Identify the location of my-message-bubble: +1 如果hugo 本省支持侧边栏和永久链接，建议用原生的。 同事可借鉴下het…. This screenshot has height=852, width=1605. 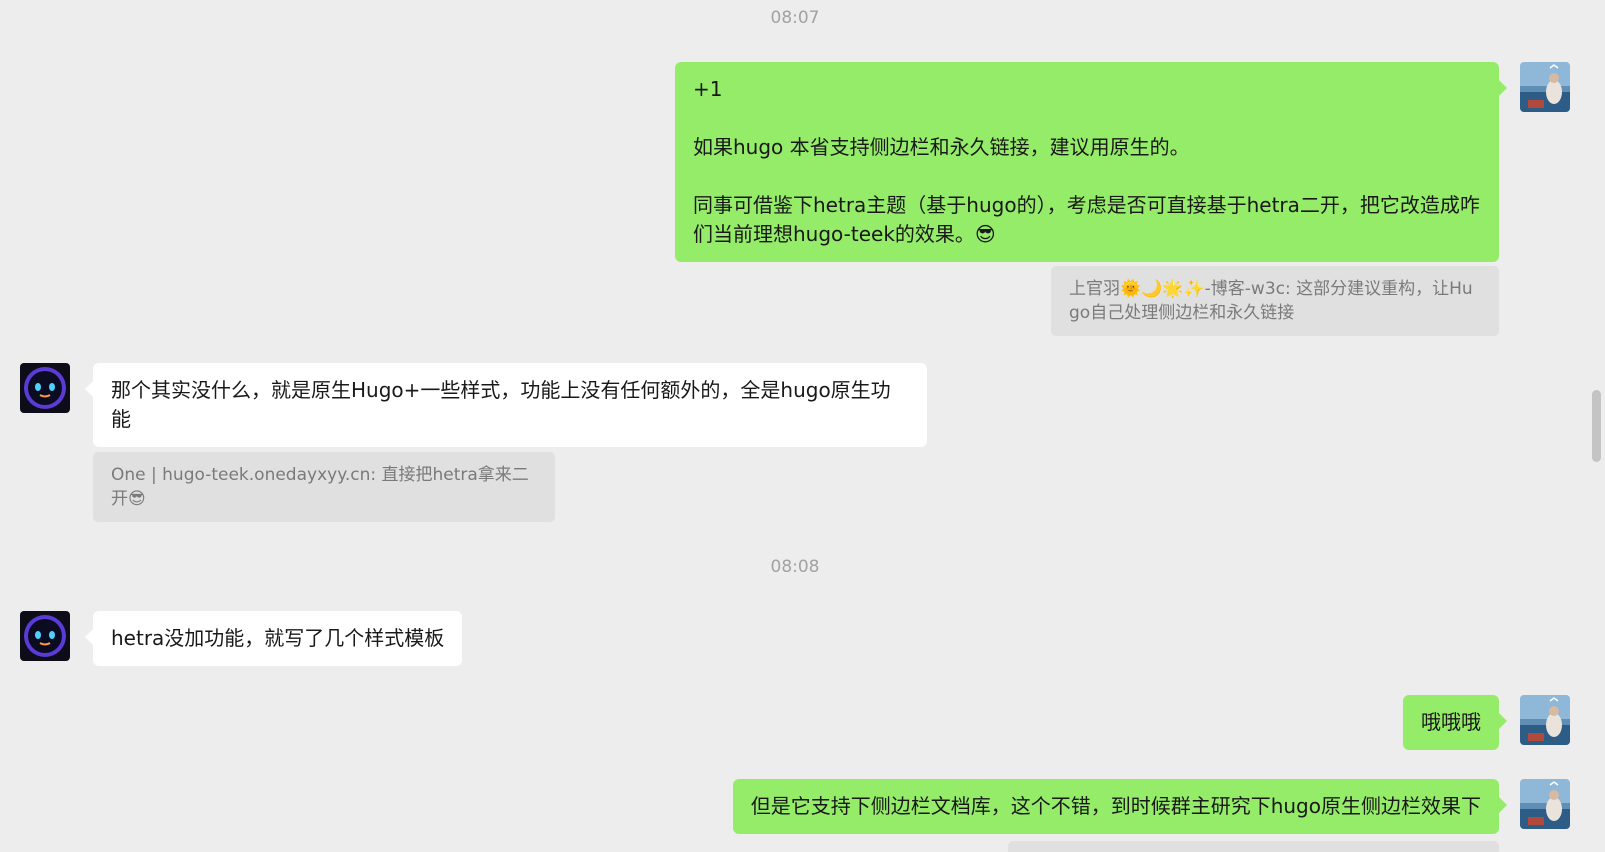
(1091, 162).